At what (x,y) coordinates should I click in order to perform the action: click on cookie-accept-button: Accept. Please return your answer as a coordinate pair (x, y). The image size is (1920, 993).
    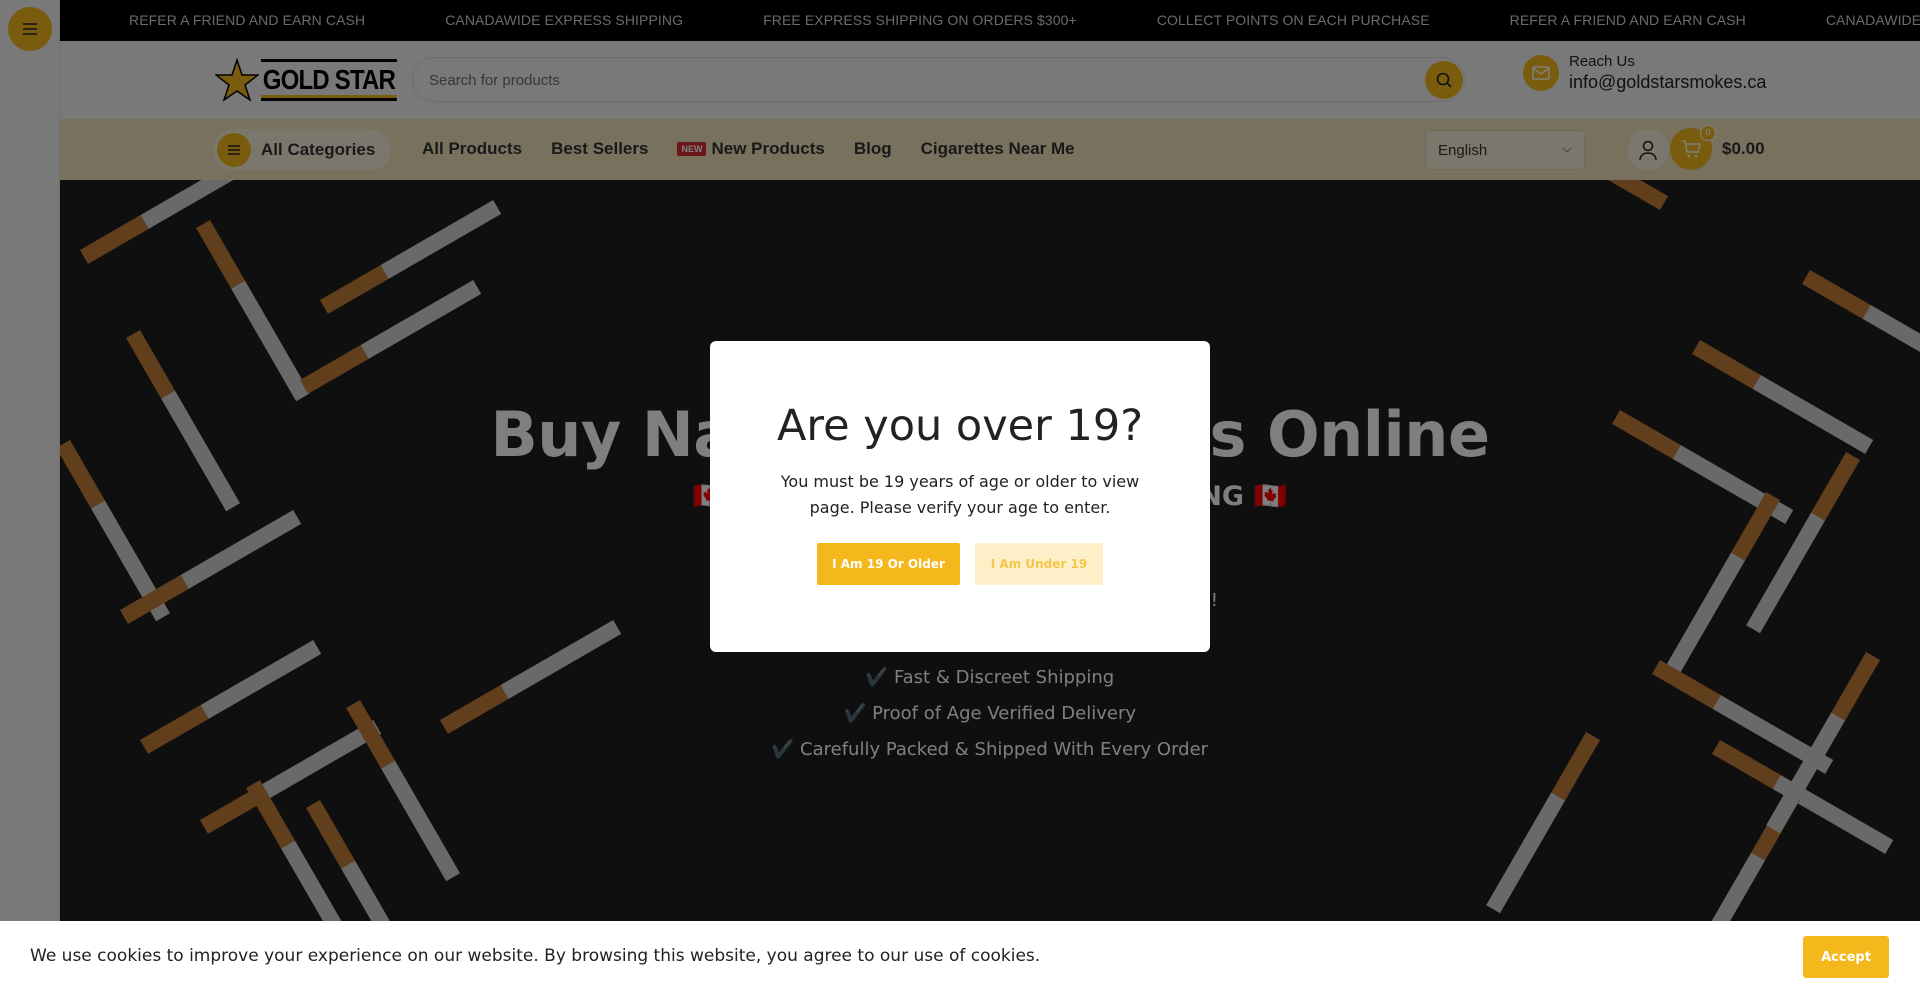
    Looking at the image, I should click on (1846, 957).